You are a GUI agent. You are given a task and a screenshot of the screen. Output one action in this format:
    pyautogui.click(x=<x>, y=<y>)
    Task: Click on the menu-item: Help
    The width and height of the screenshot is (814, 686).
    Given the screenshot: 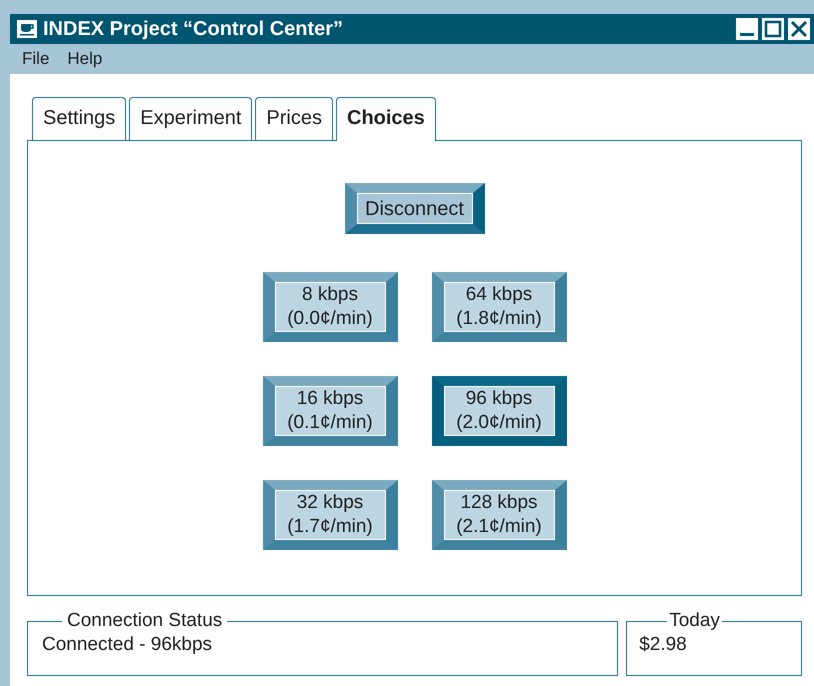 What is the action you would take?
    pyautogui.click(x=84, y=59)
    